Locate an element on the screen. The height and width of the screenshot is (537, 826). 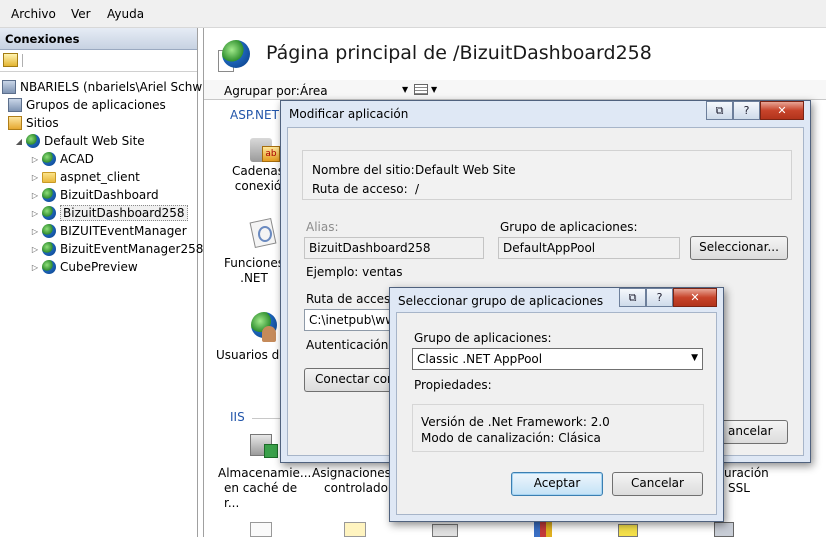
app-pool-dropdown: Classic .NET AppPool ▼ is located at coordinates (557, 359).